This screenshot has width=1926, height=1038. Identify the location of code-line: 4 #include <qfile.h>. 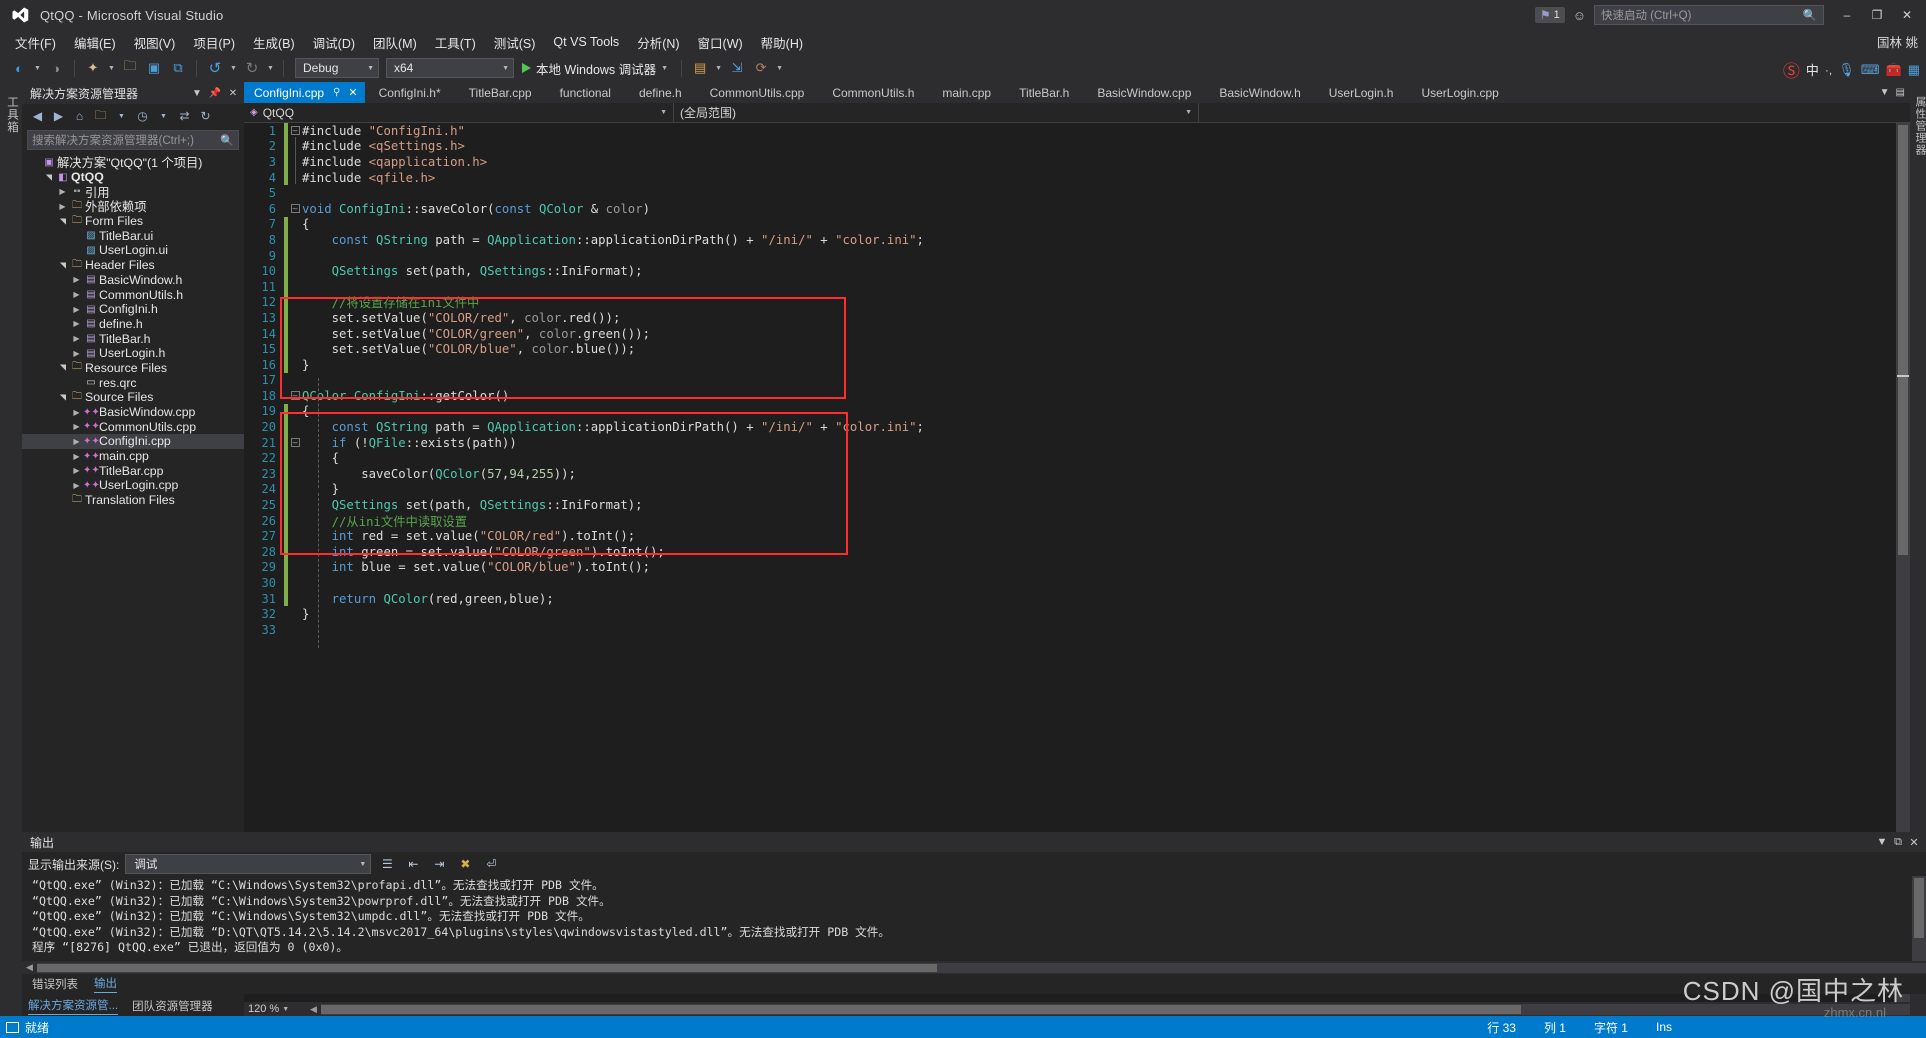
(1077, 177).